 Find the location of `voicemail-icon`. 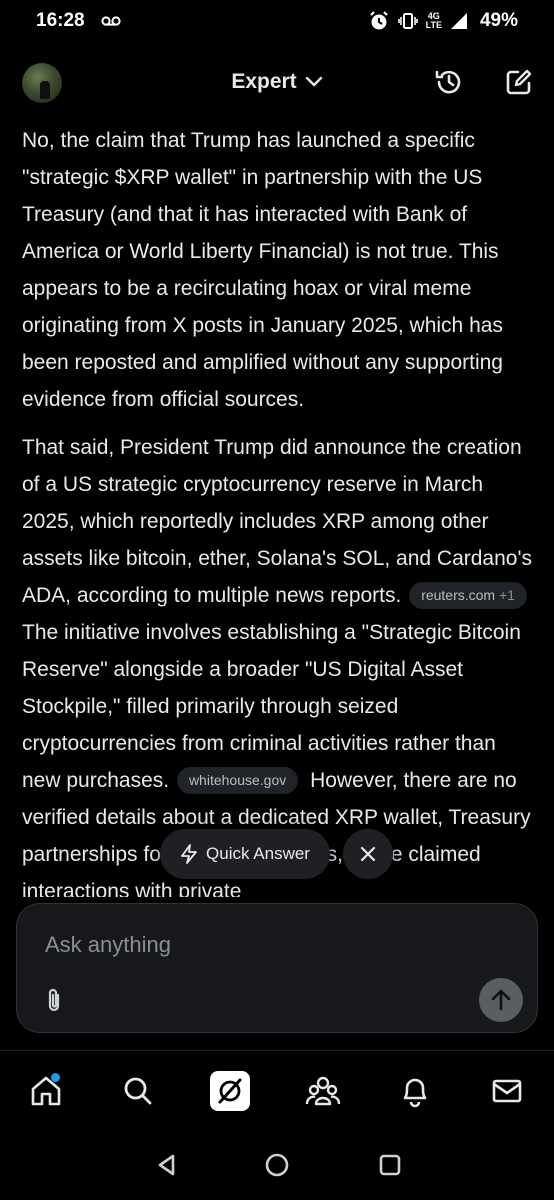

voicemail-icon is located at coordinates (111, 21).